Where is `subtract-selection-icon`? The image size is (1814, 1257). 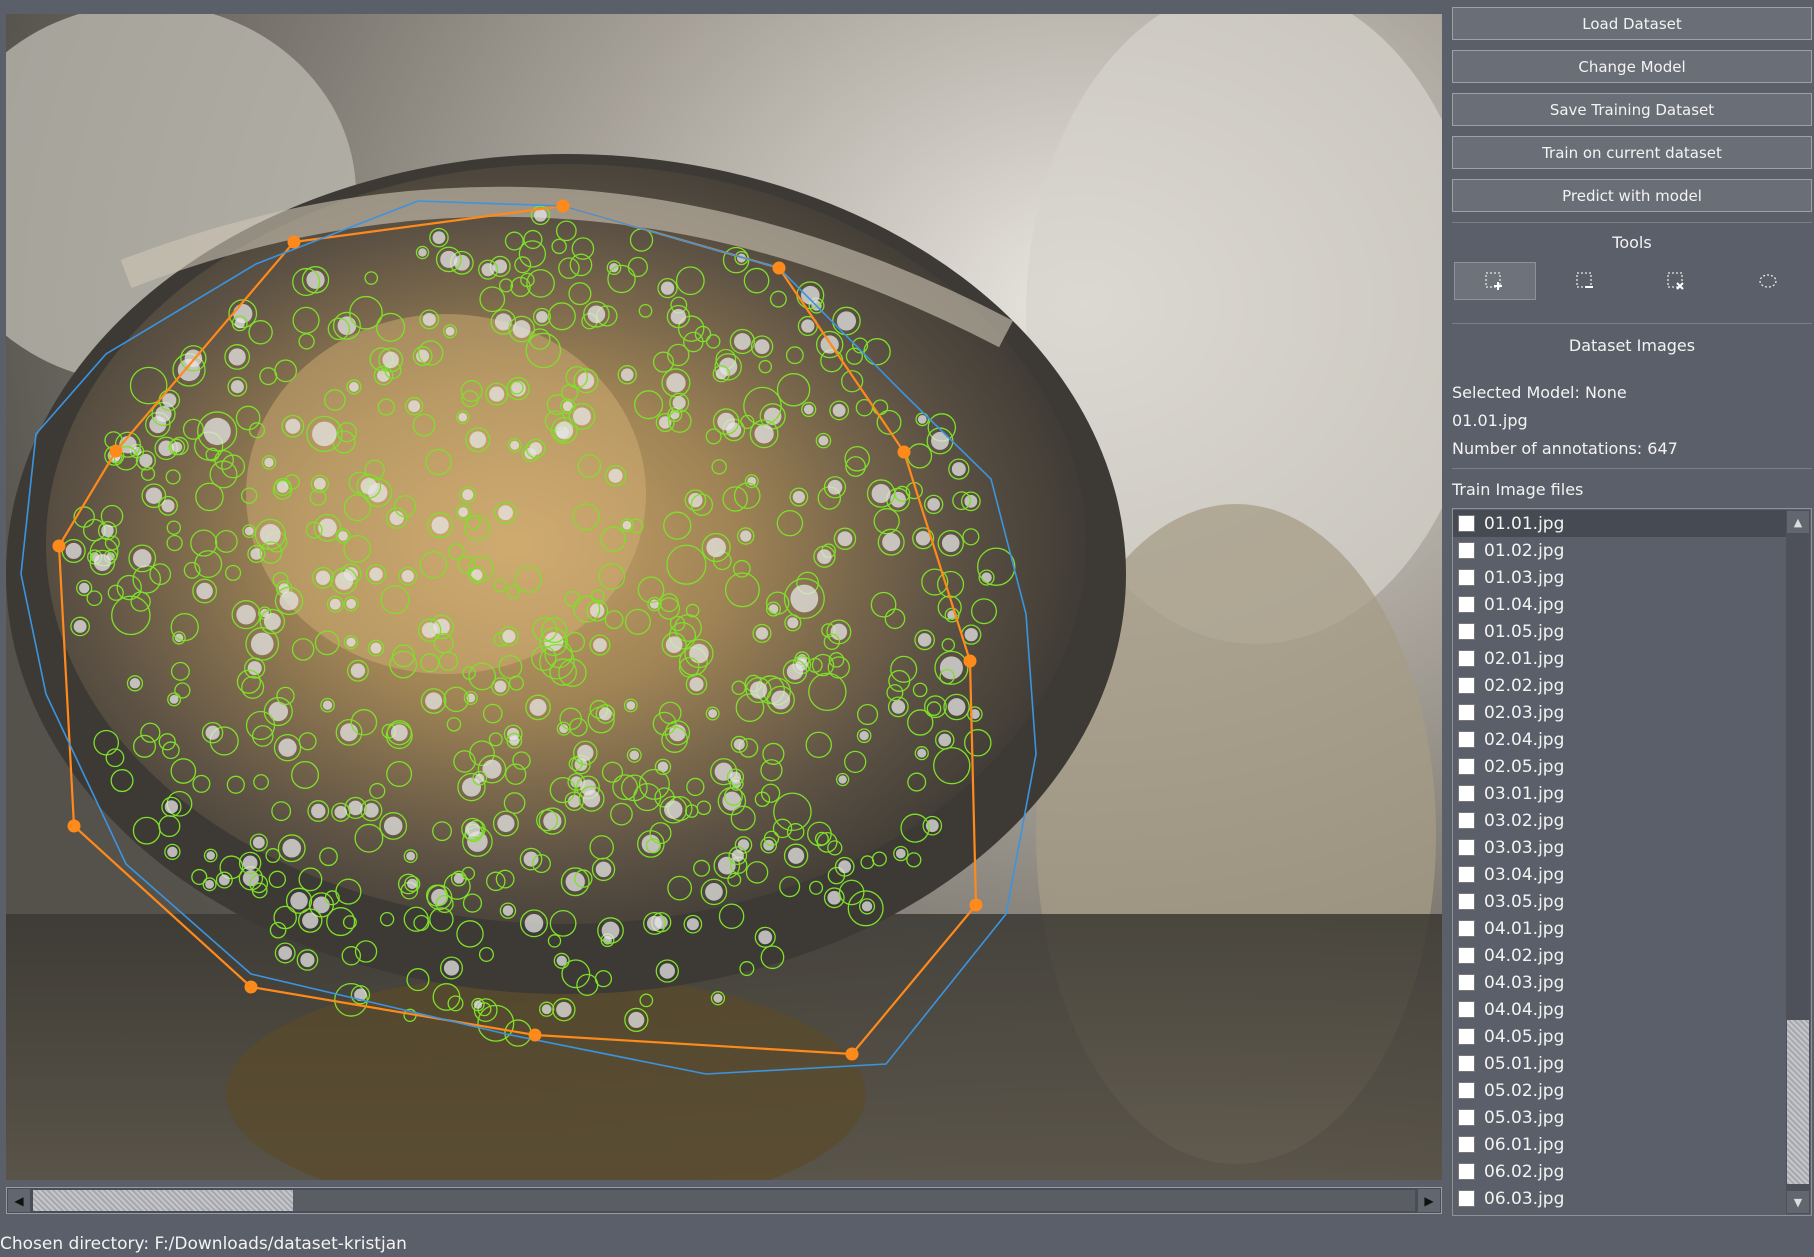 subtract-selection-icon is located at coordinates (1584, 280).